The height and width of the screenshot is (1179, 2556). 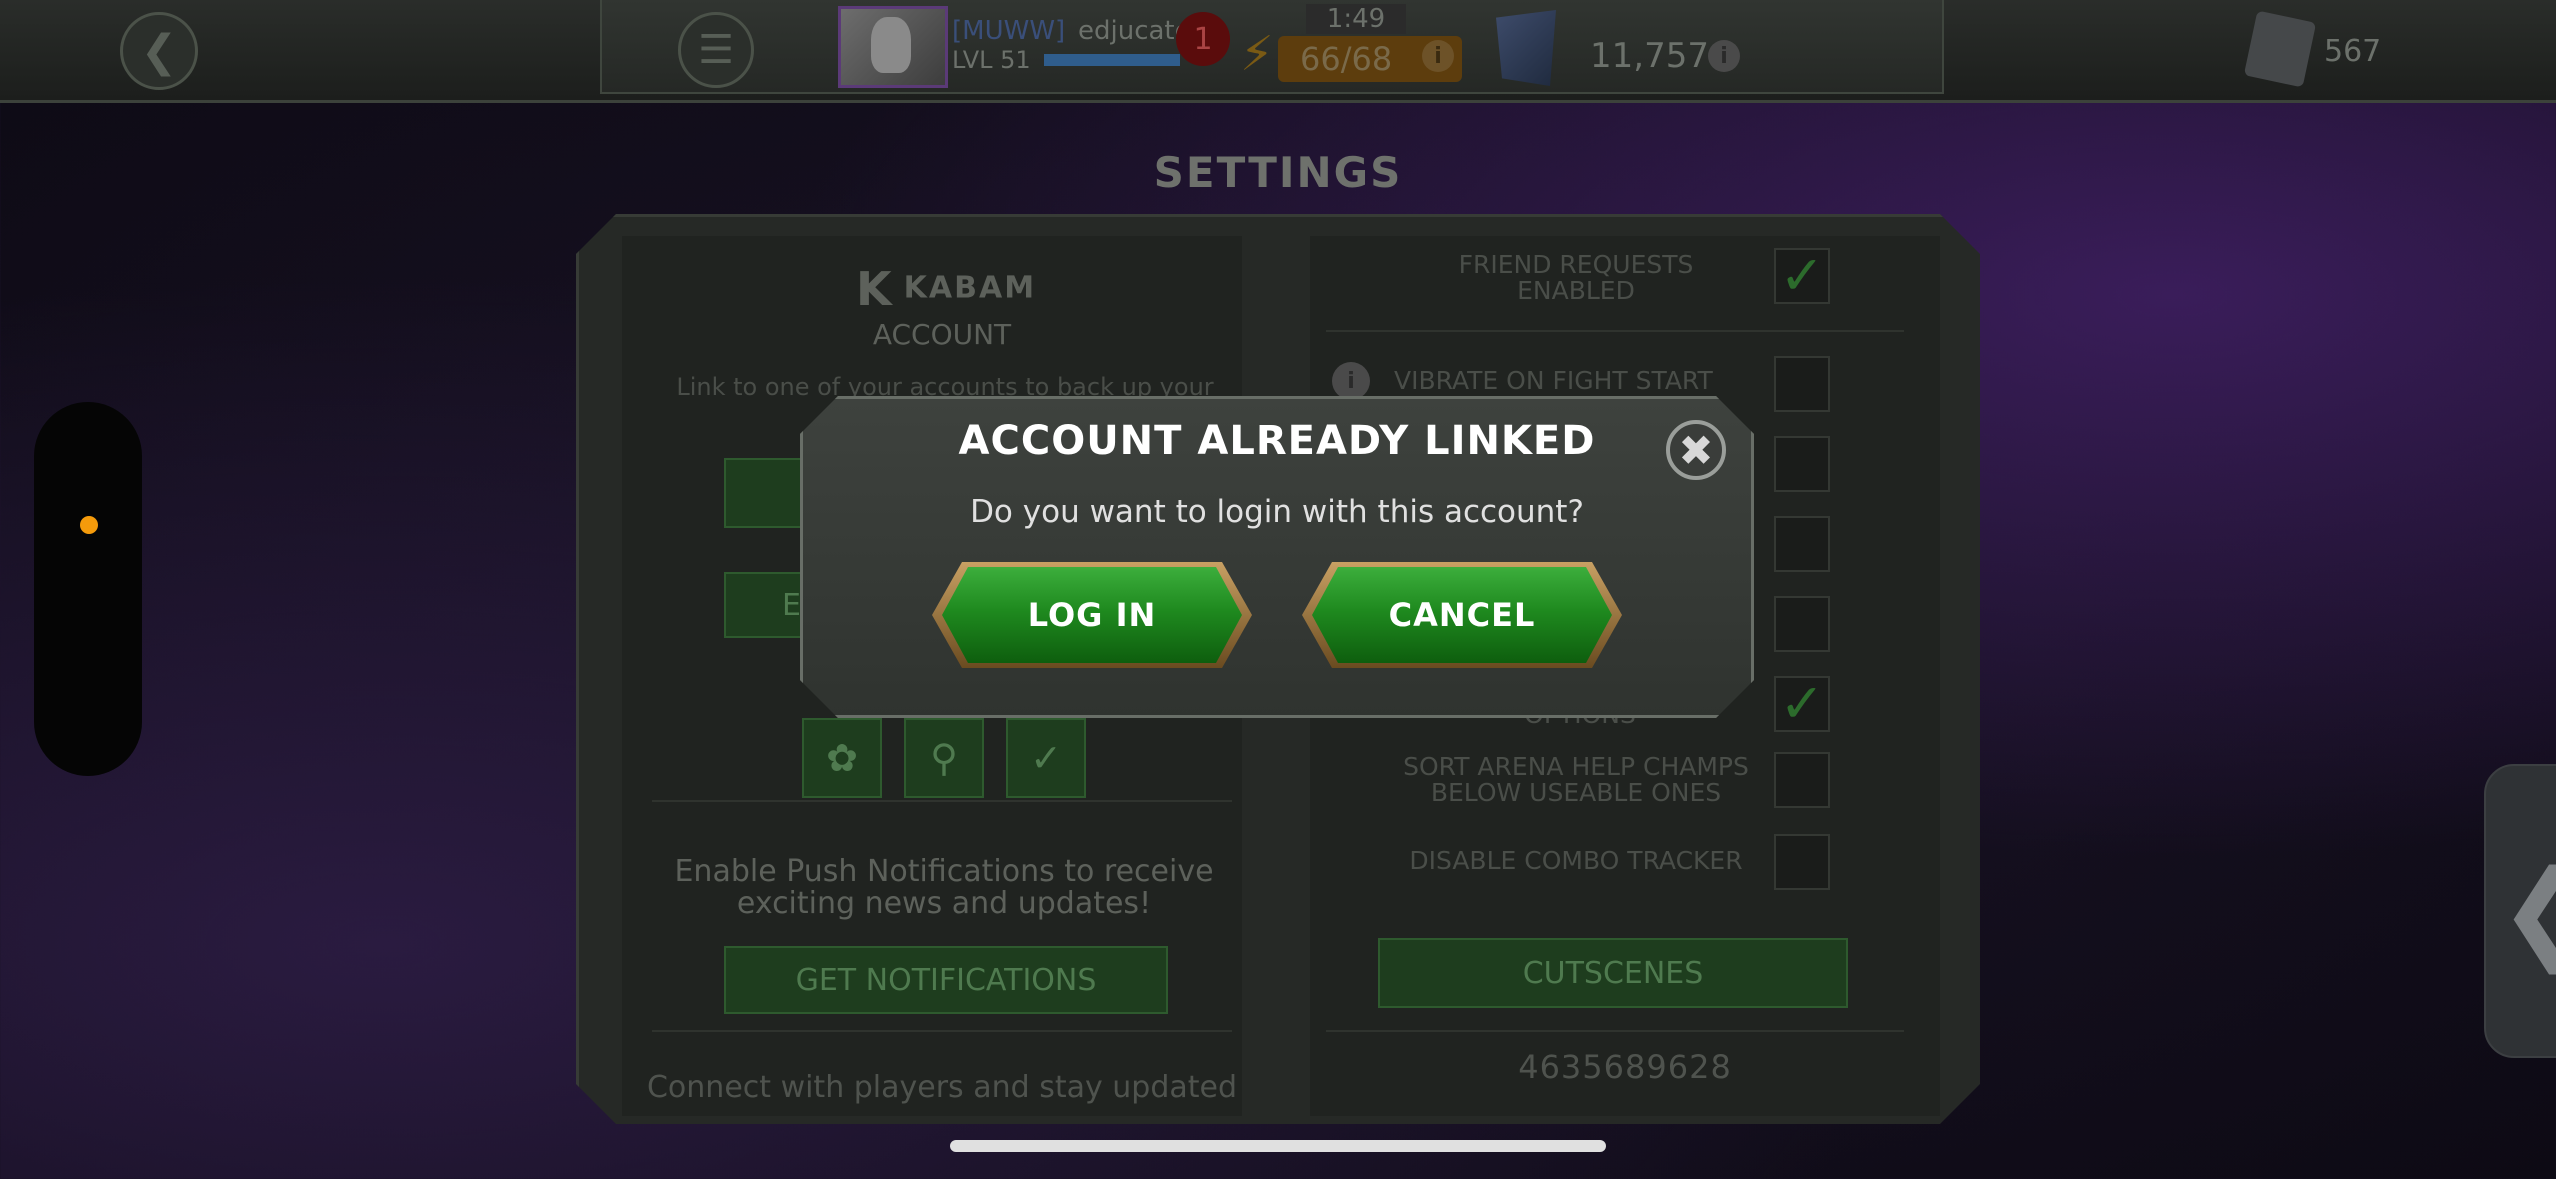 I want to click on units-icon, so click(x=1526, y=48).